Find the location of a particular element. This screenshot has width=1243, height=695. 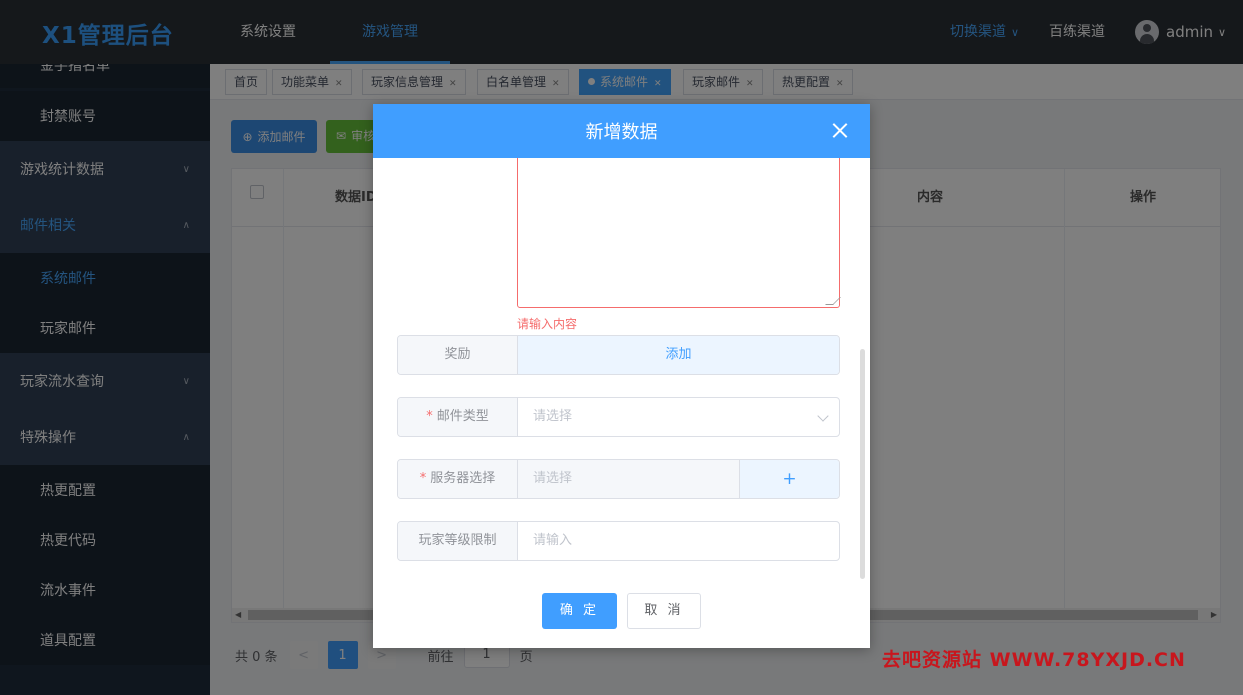

dialog-title: 新增数据 is located at coordinates (621, 132).